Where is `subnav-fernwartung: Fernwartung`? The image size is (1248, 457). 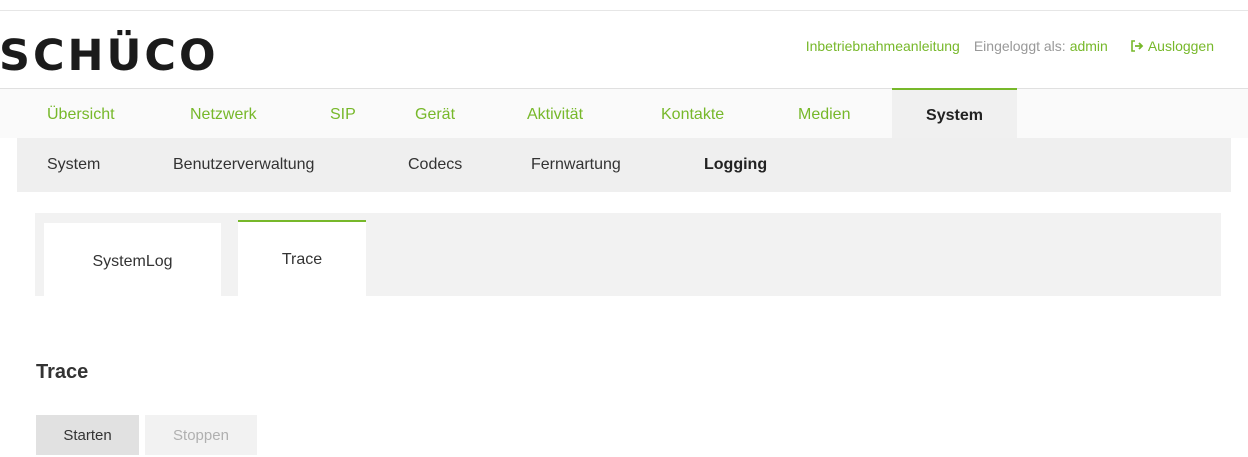 subnav-fernwartung: Fernwartung is located at coordinates (576, 165).